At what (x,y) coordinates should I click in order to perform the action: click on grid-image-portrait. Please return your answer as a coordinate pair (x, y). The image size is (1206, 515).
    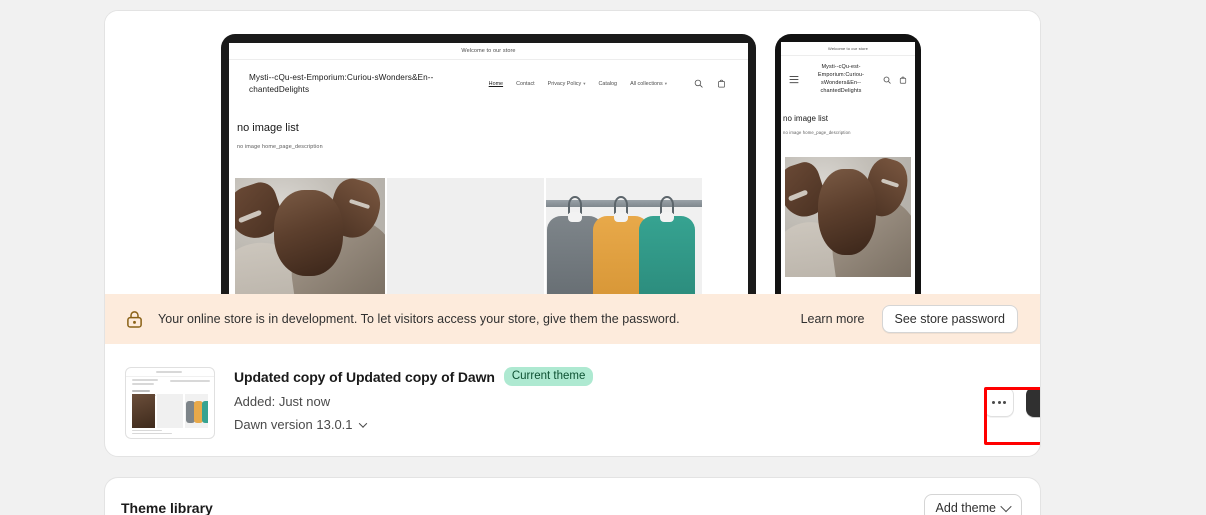
    Looking at the image, I should click on (310, 235).